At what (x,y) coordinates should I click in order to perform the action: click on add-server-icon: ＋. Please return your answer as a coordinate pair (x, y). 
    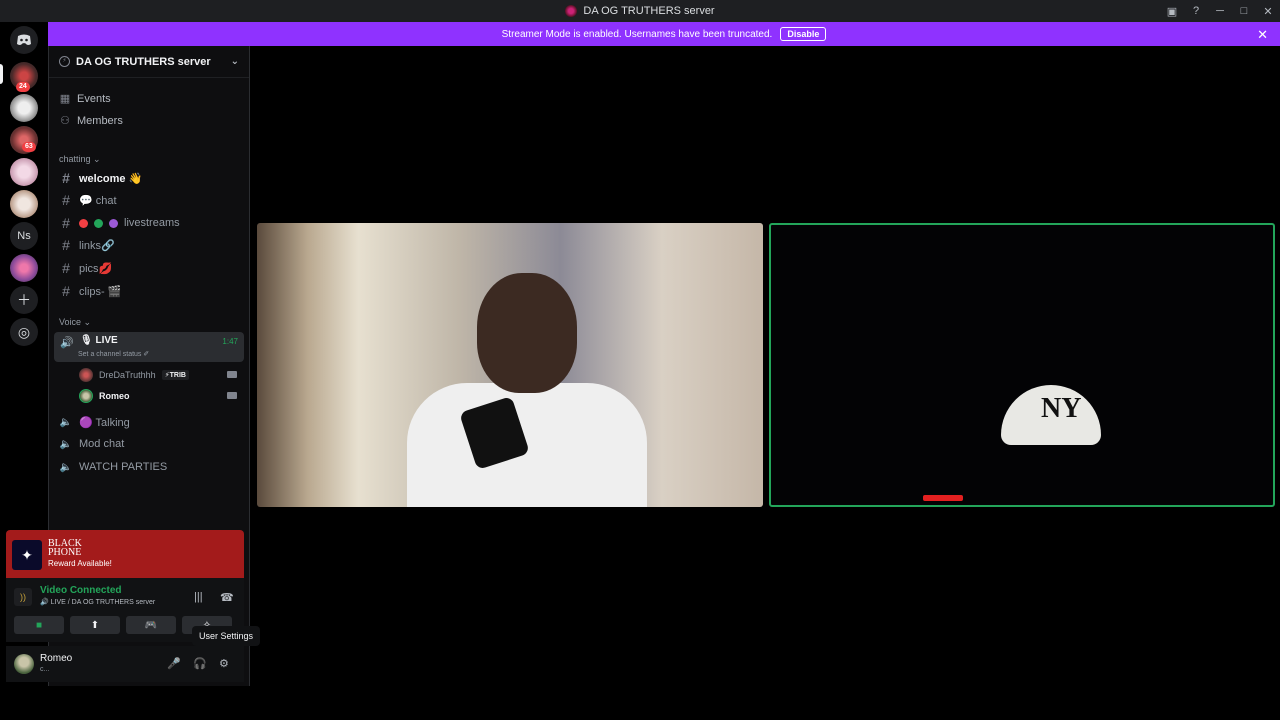
    Looking at the image, I should click on (24, 300).